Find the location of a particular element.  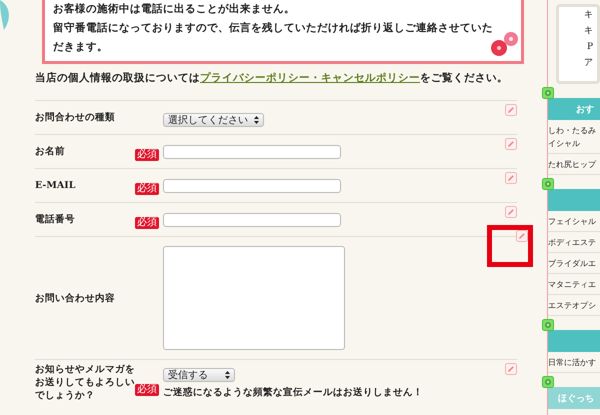

field-label: お知らせやメルマガをお送りしてもよろしいでしょうか？ is located at coordinates (85, 382).